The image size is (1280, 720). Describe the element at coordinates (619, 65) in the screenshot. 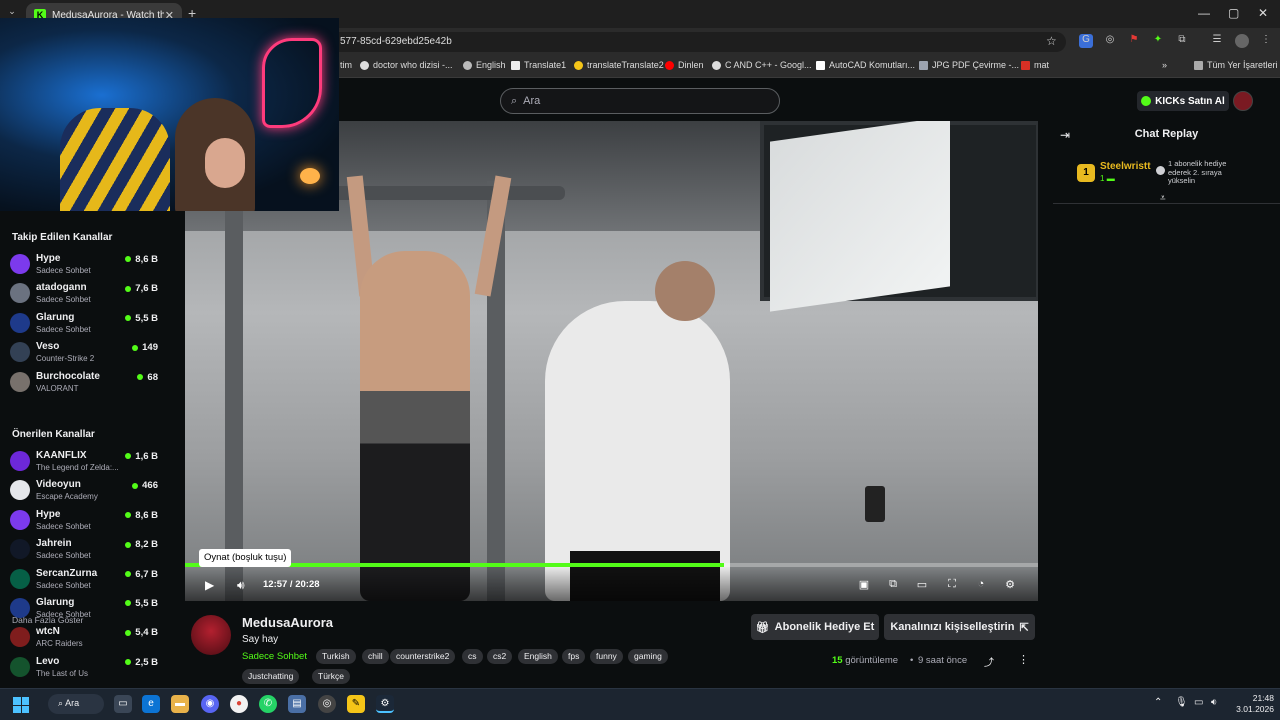

I see `bookmark-item: translateTranslate2` at that location.